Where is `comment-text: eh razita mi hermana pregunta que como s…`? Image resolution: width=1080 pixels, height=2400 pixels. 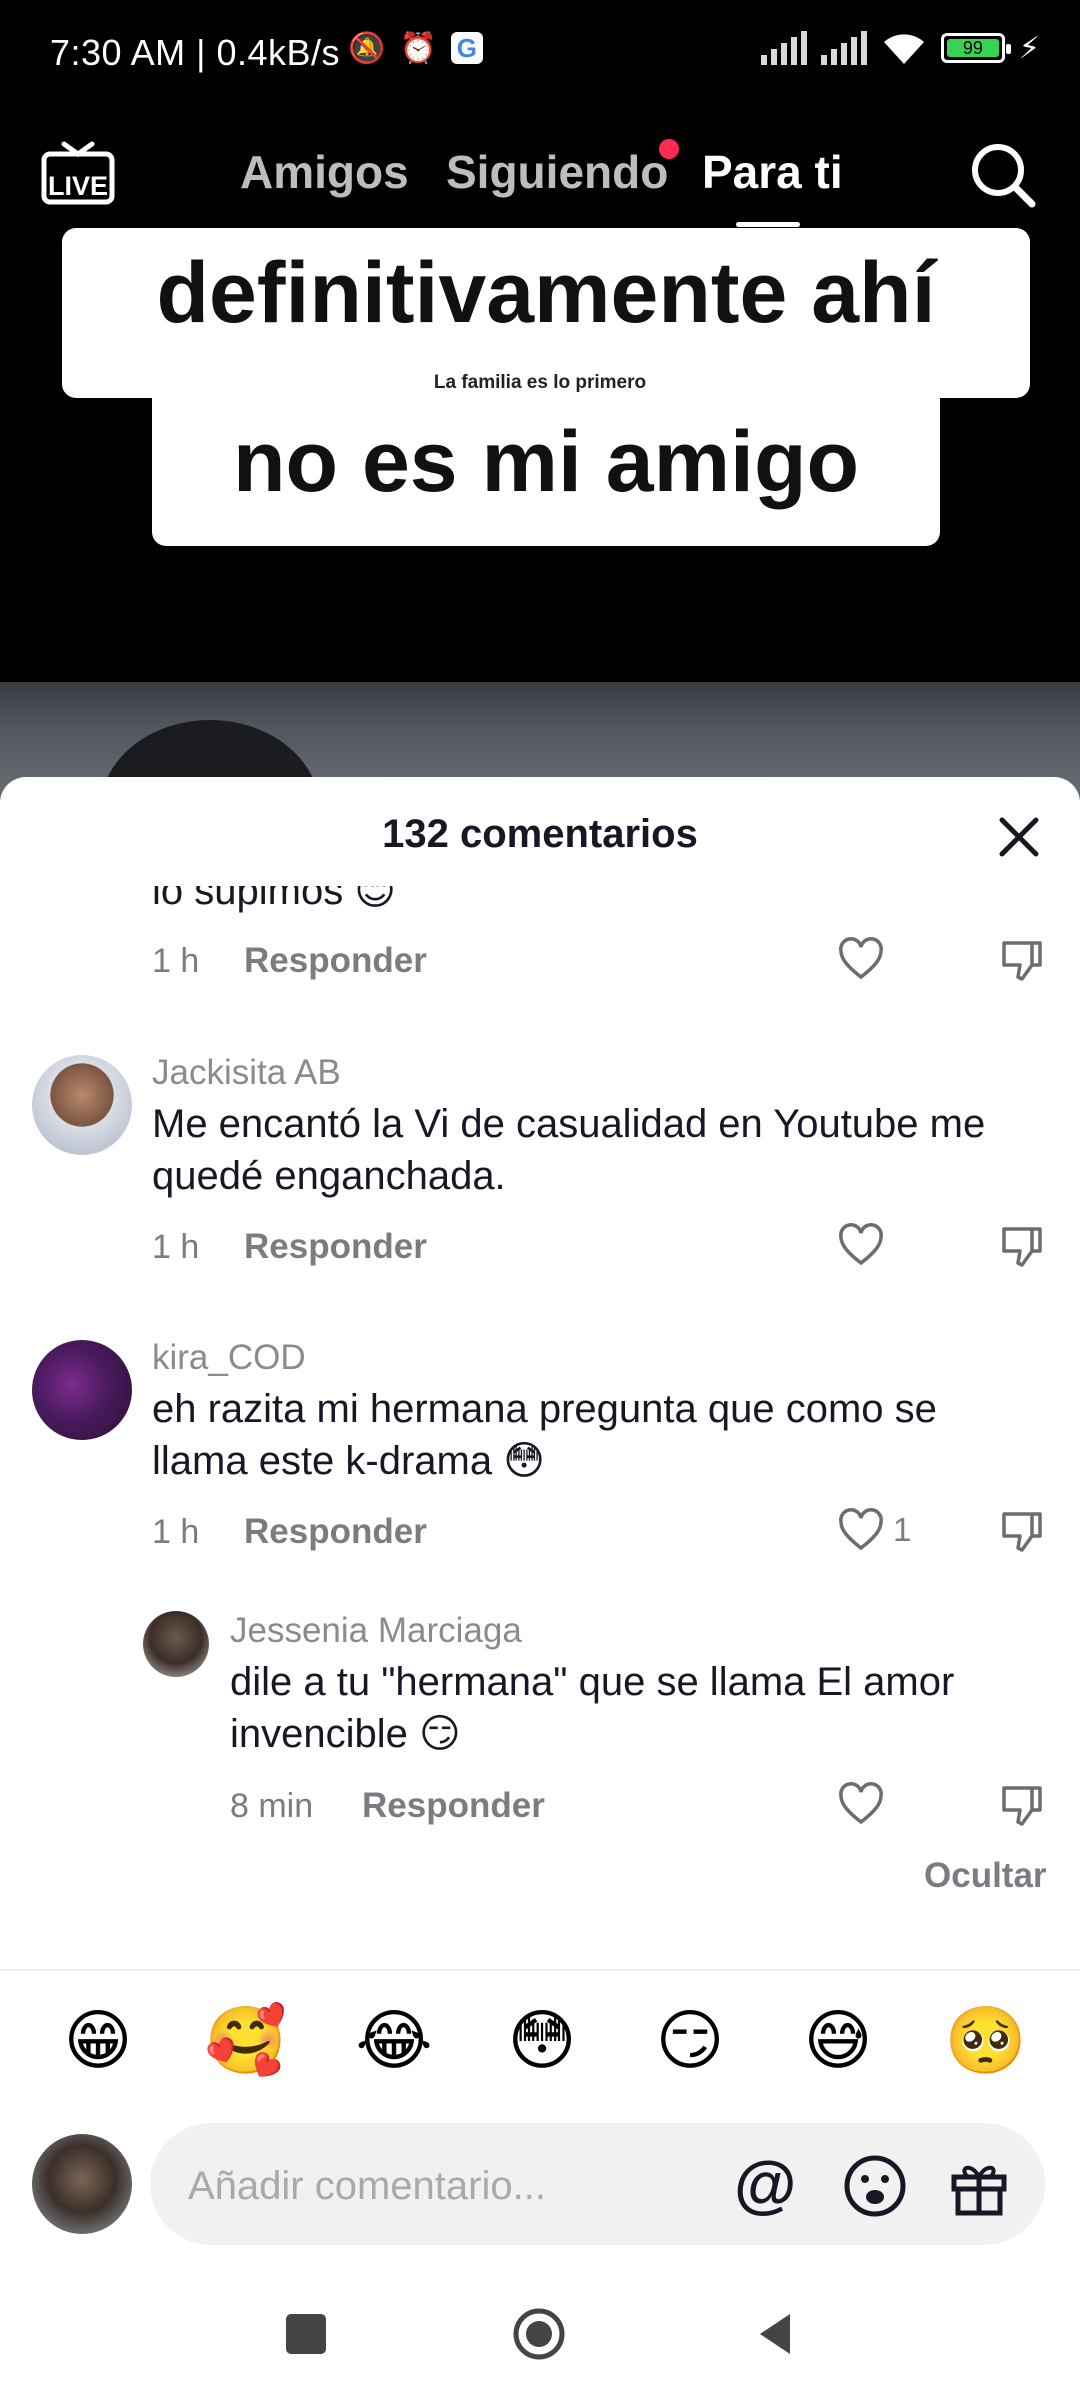
comment-text: eh razita mi hermana pregunta que como s… is located at coordinates (544, 1435).